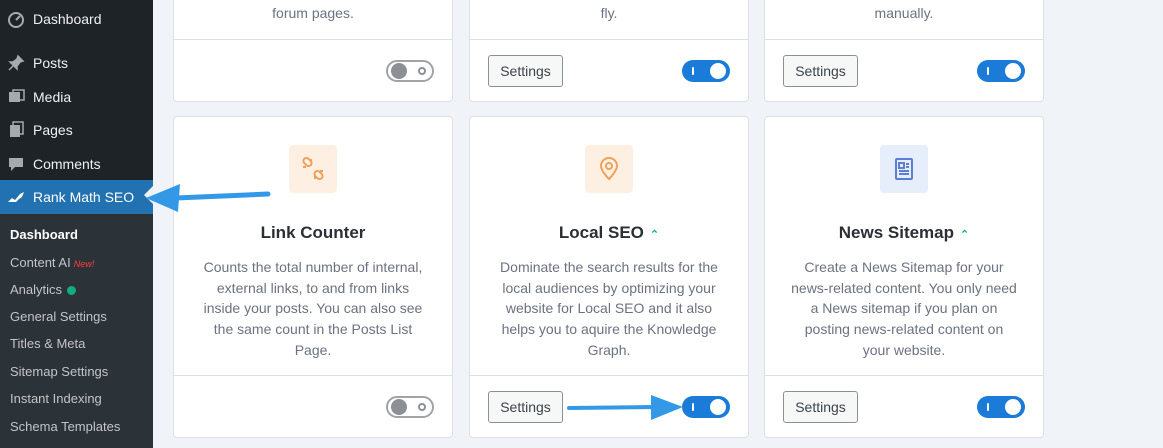  Describe the element at coordinates (72, 291) in the screenshot. I see `status-dot` at that location.